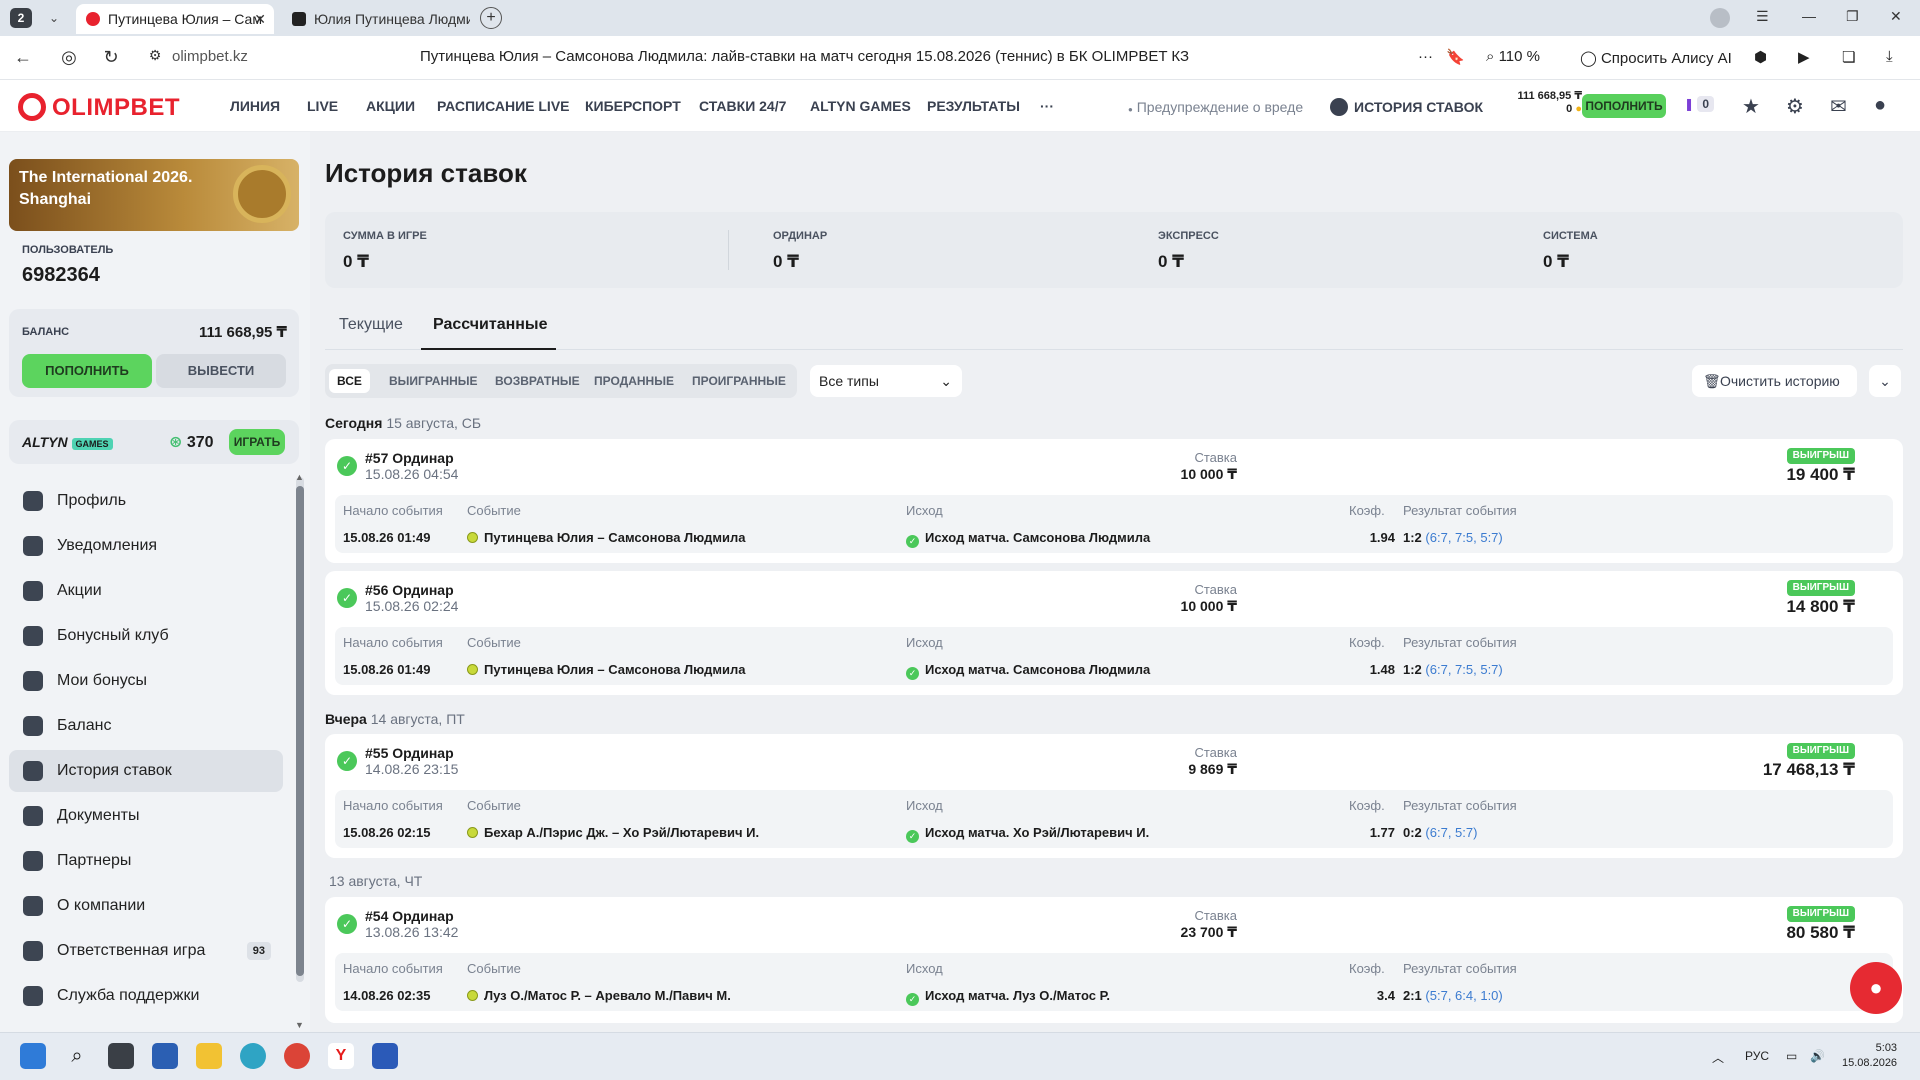 This screenshot has height=1080, width=1920. I want to click on nav-bets-247: СТАВКИ 24/7, so click(742, 106).